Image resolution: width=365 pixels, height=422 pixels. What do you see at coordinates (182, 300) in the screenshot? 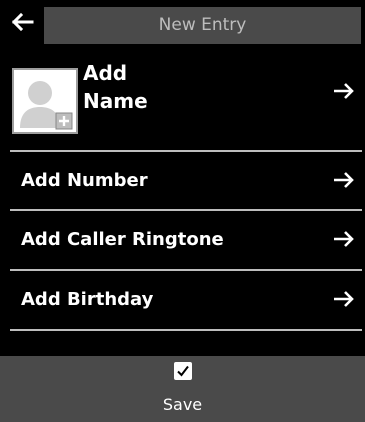
I see `add-birthday-row: Add Birthday` at bounding box center [182, 300].